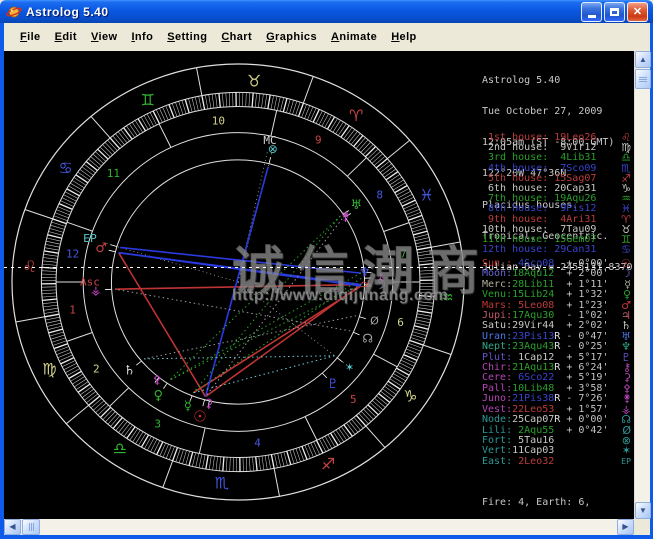 Image resolution: width=653 pixels, height=539 pixels. What do you see at coordinates (29, 266) in the screenshot?
I see `leo-sign-icon: ♌` at bounding box center [29, 266].